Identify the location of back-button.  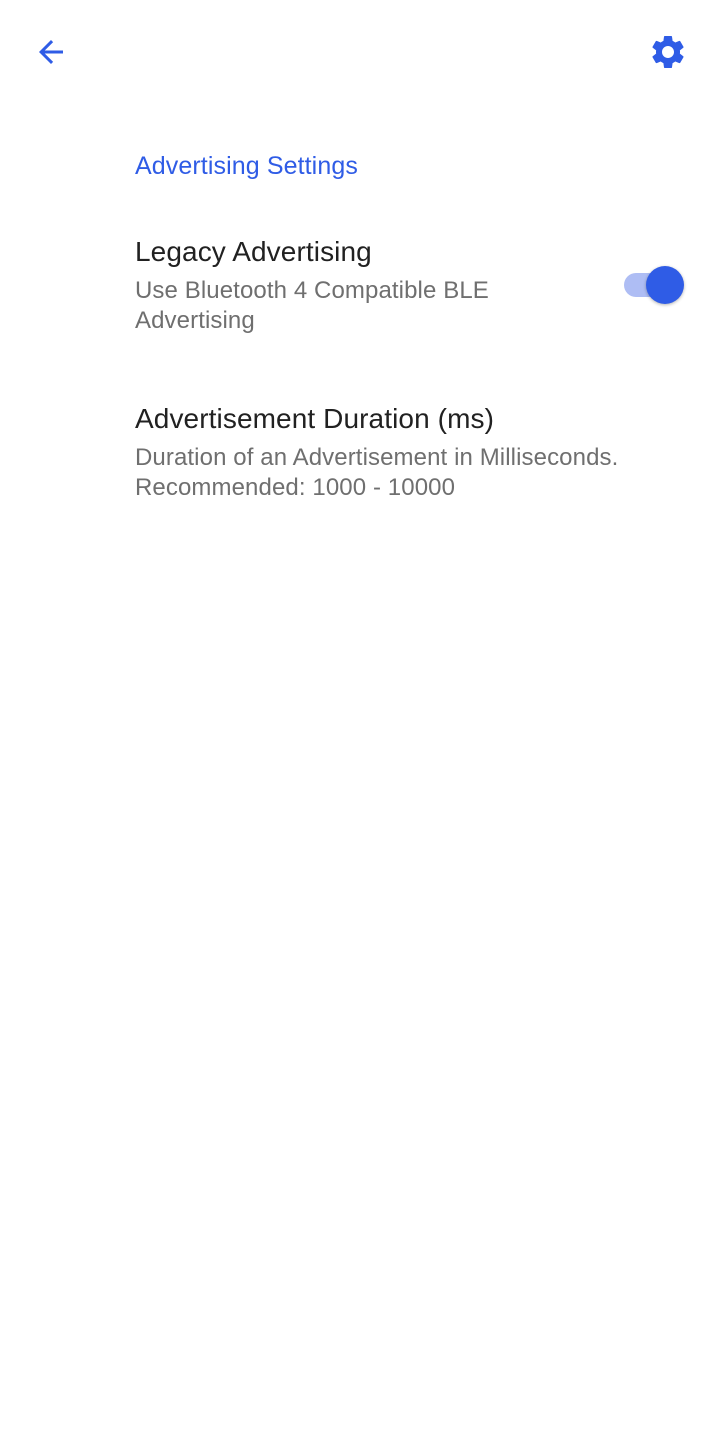
(51, 52).